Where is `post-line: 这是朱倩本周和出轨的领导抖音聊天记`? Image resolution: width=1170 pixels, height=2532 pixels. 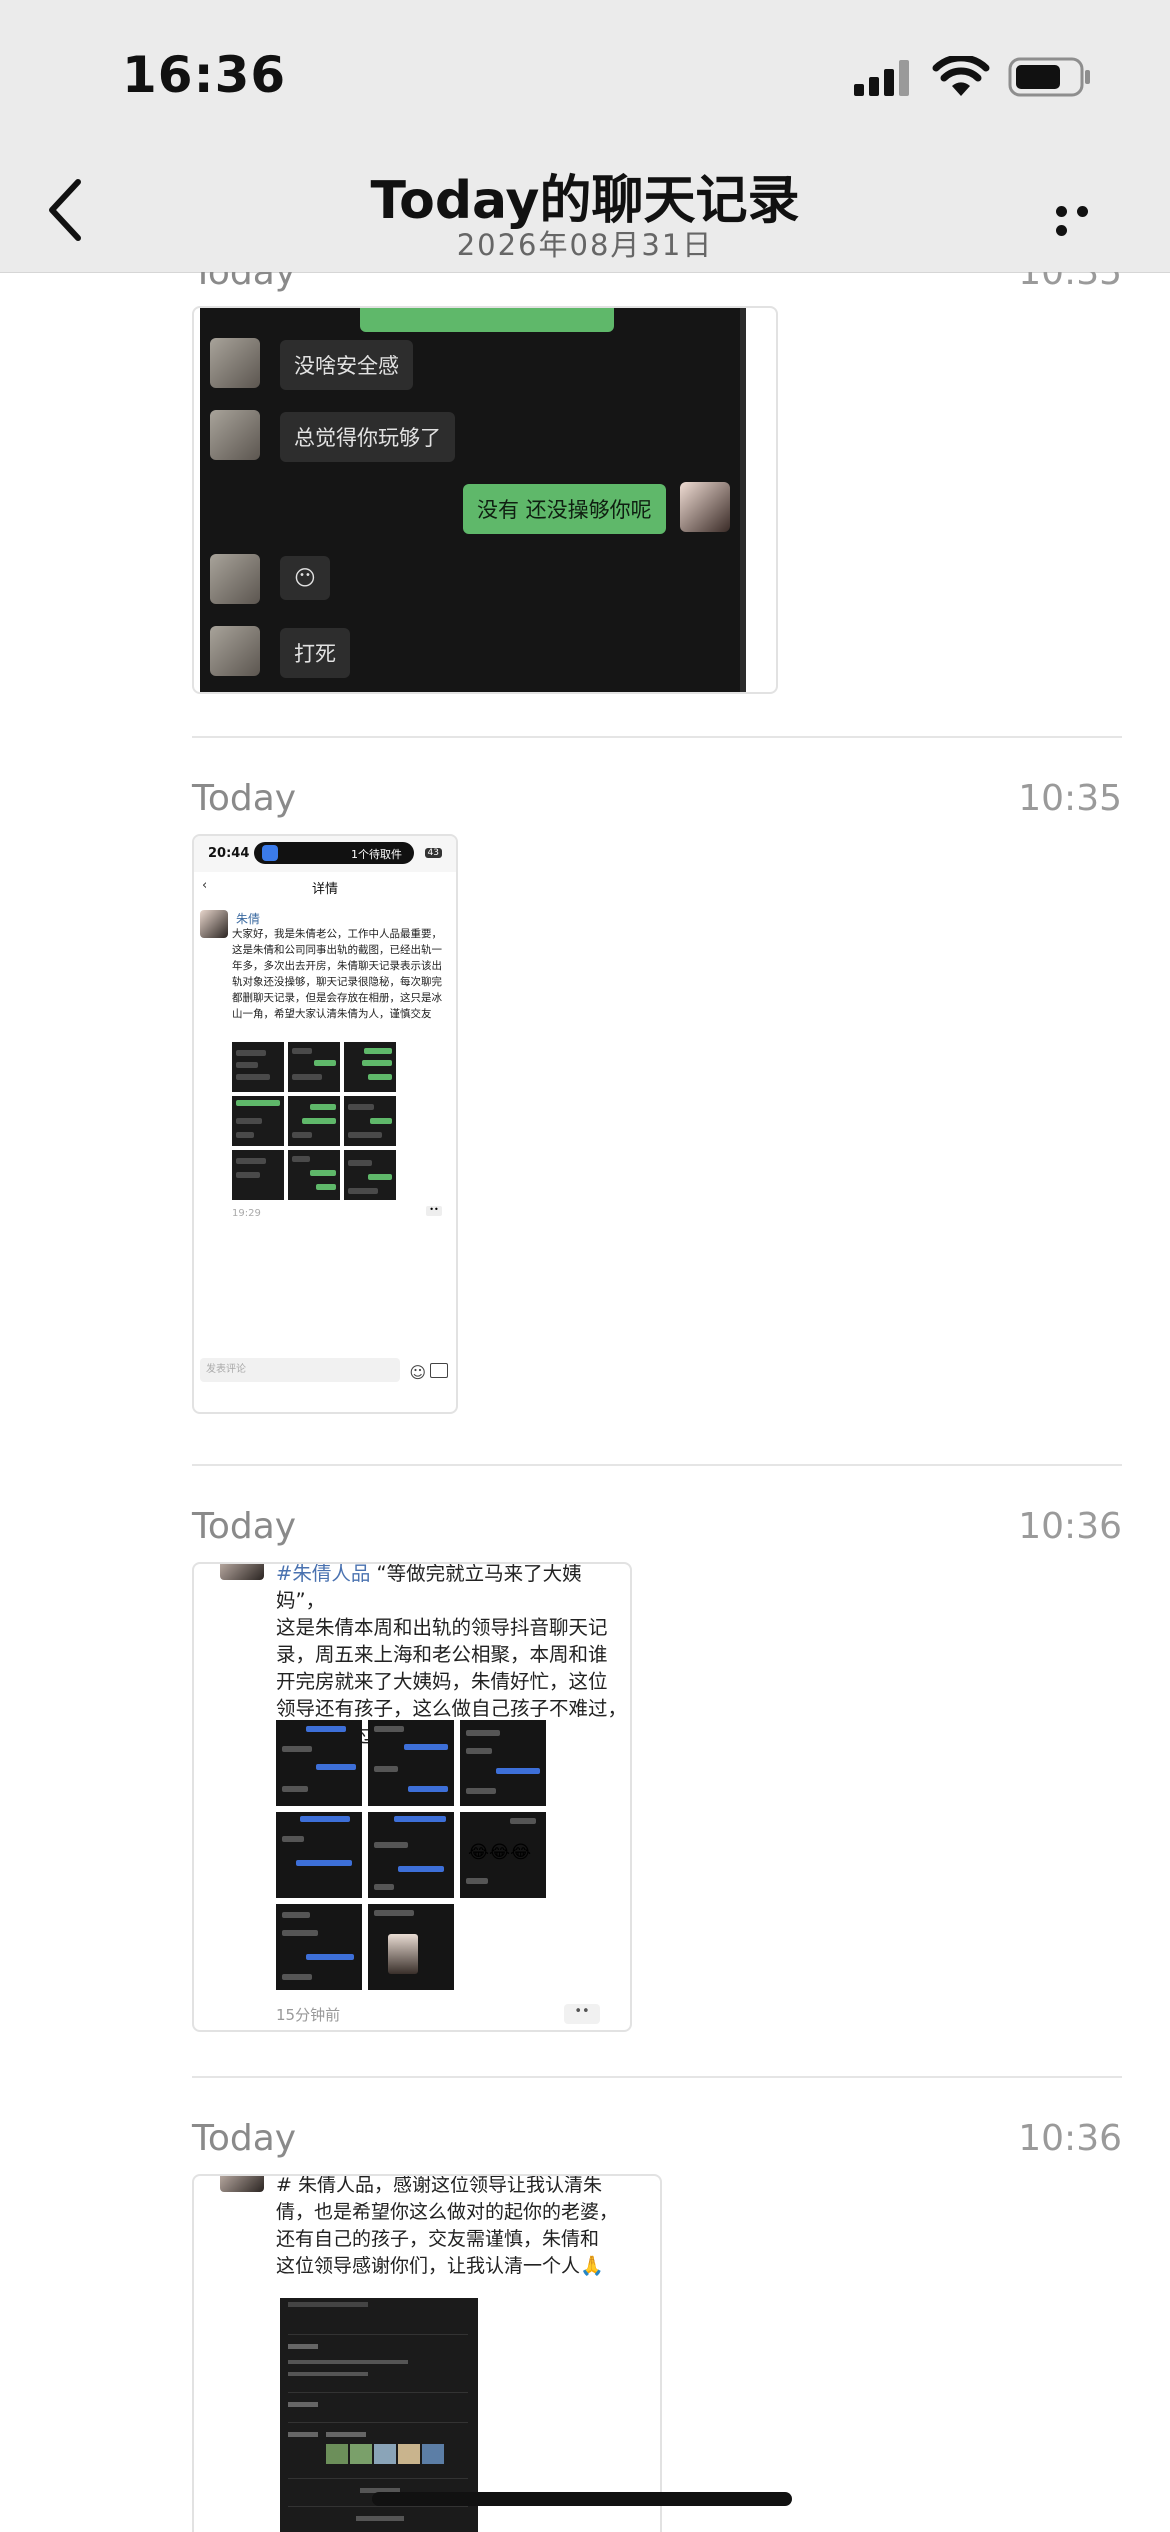 post-line: 这是朱倩本周和出轨的领导抖音聊天记 is located at coordinates (442, 1627).